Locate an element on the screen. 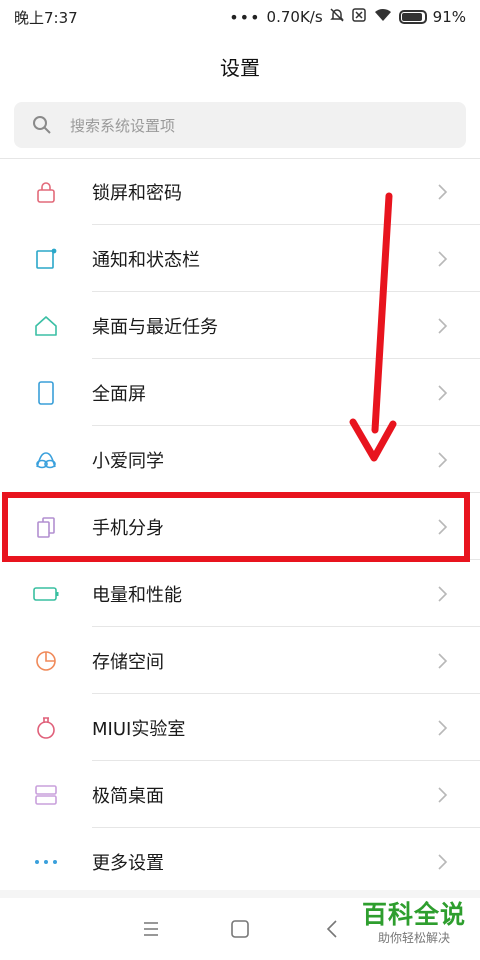 The width and height of the screenshot is (480, 960). back-icon is located at coordinates (333, 929).